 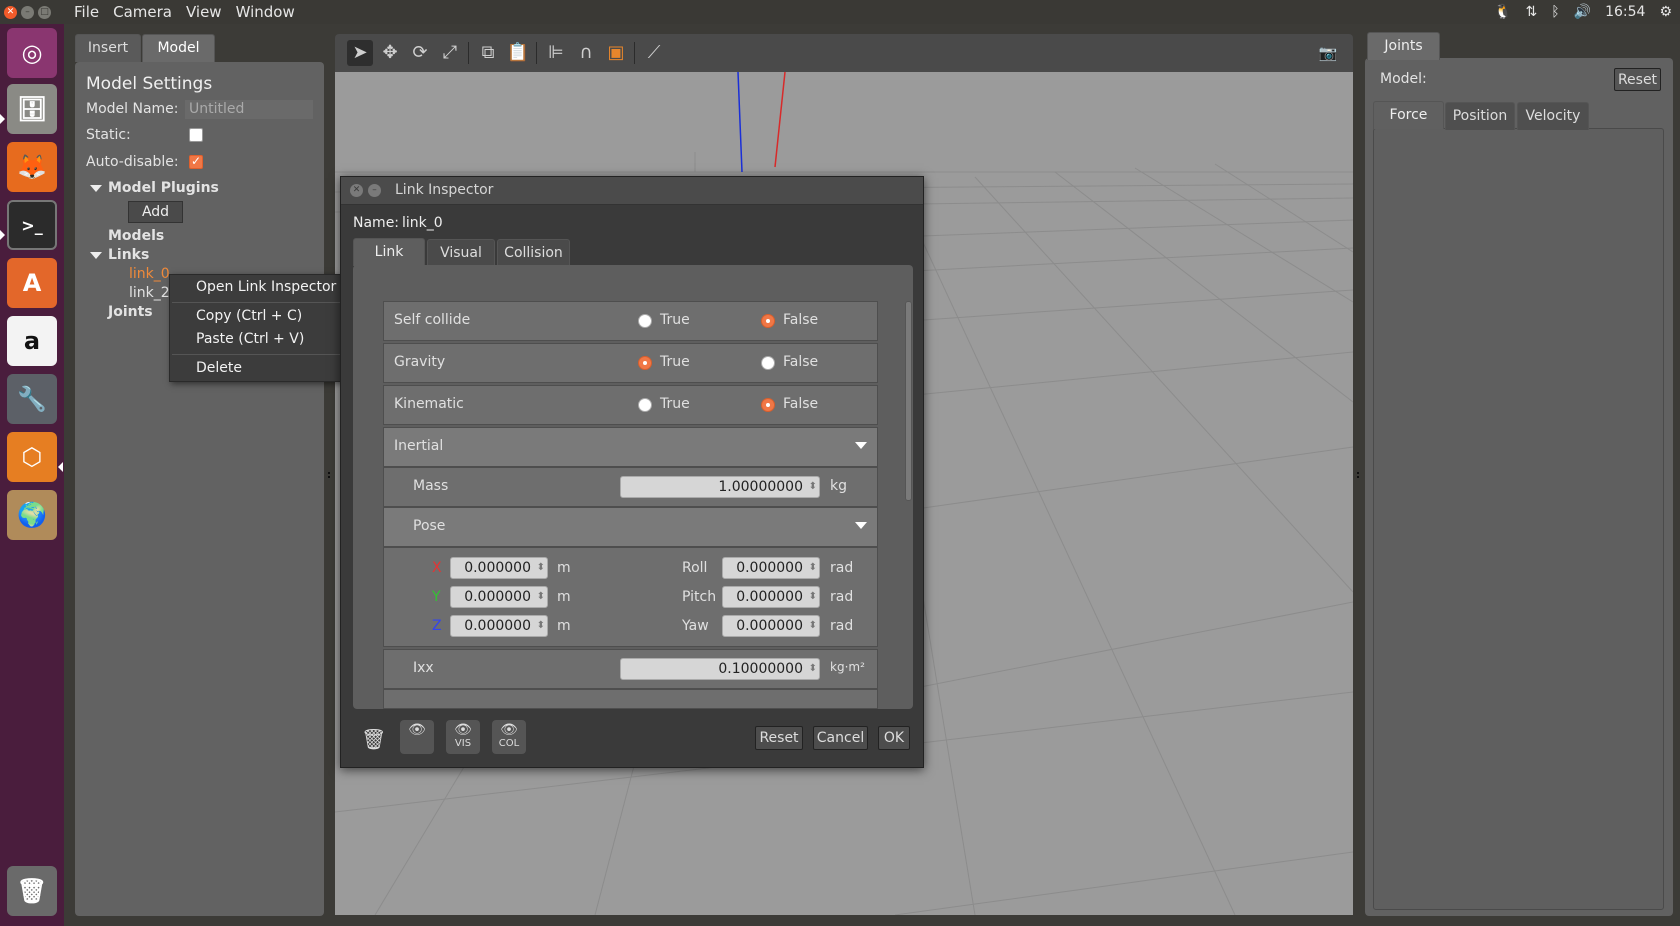 What do you see at coordinates (44, 12) in the screenshot?
I see `window-maximize-button: □` at bounding box center [44, 12].